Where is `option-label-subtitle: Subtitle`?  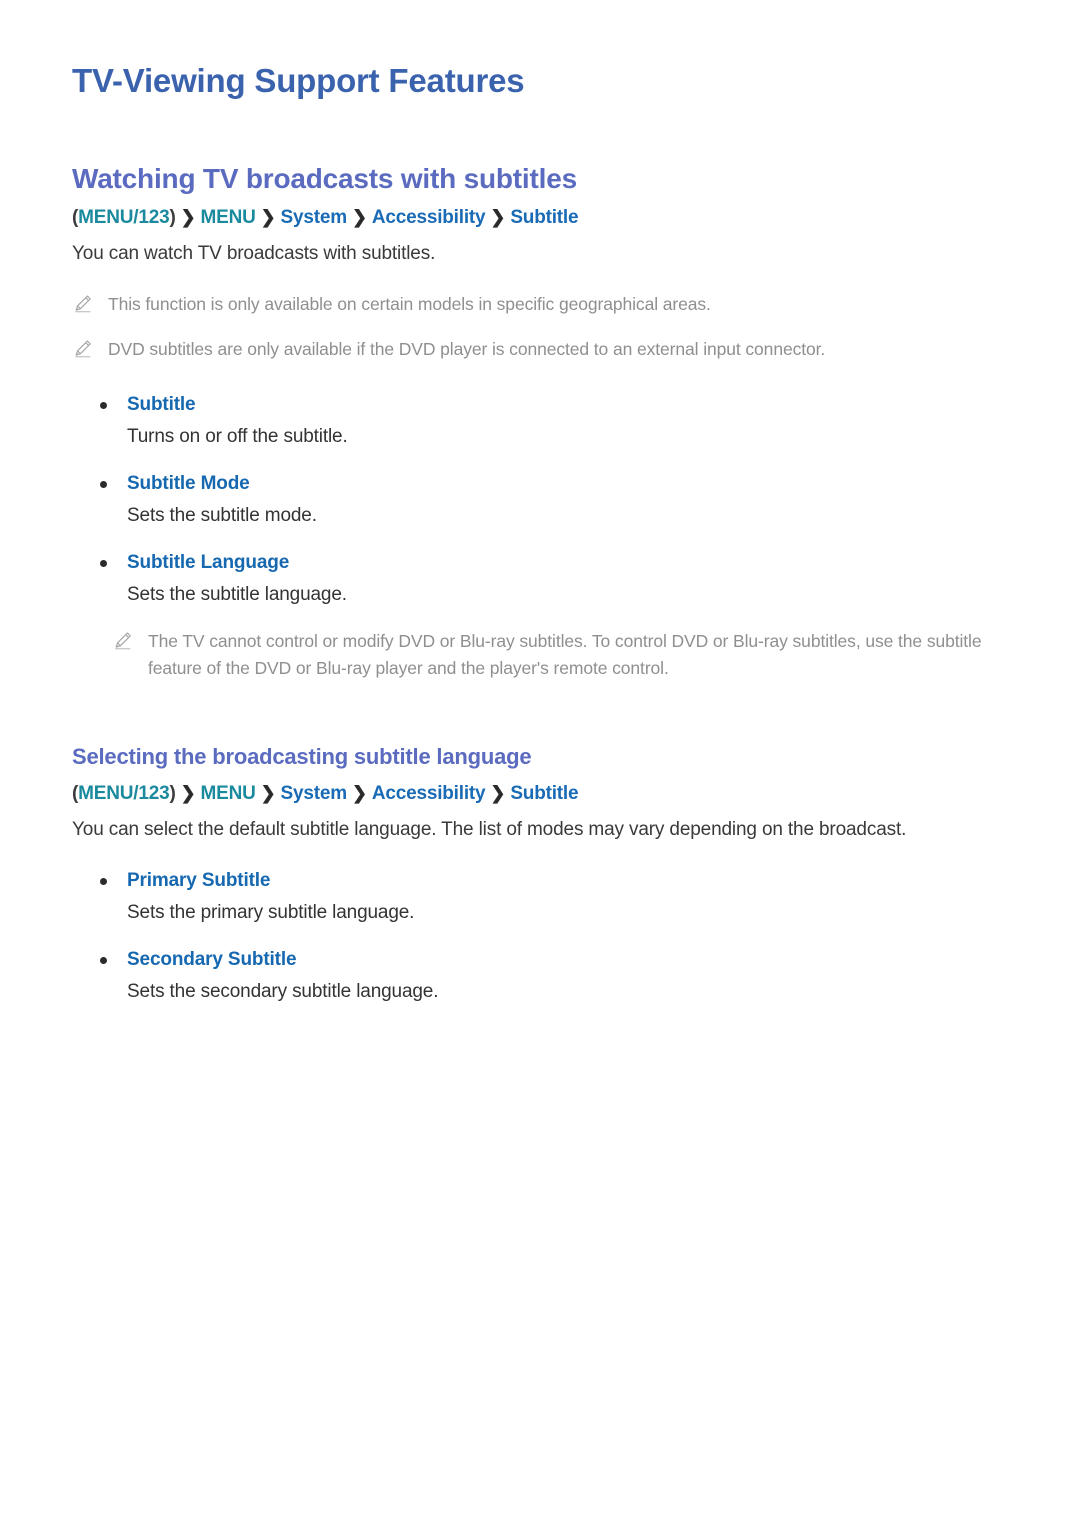 option-label-subtitle: Subtitle is located at coordinates (161, 405).